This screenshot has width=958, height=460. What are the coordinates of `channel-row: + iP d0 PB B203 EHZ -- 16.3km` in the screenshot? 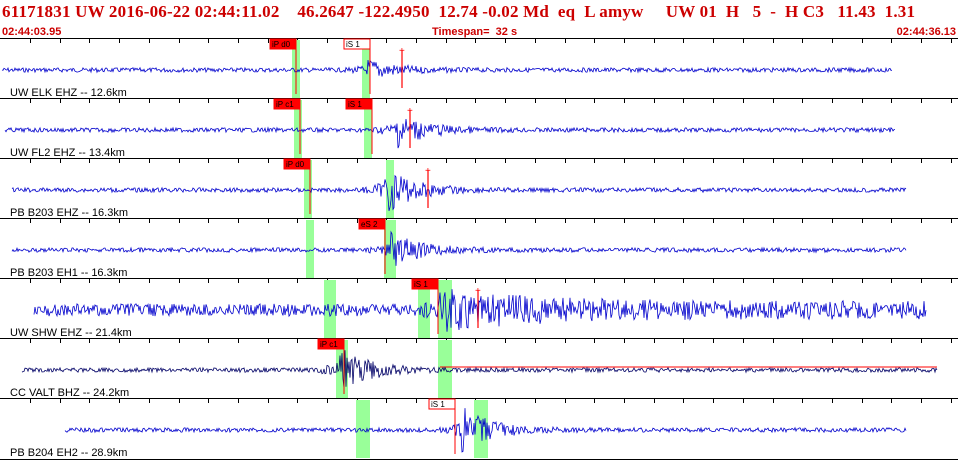 It's located at (479, 189).